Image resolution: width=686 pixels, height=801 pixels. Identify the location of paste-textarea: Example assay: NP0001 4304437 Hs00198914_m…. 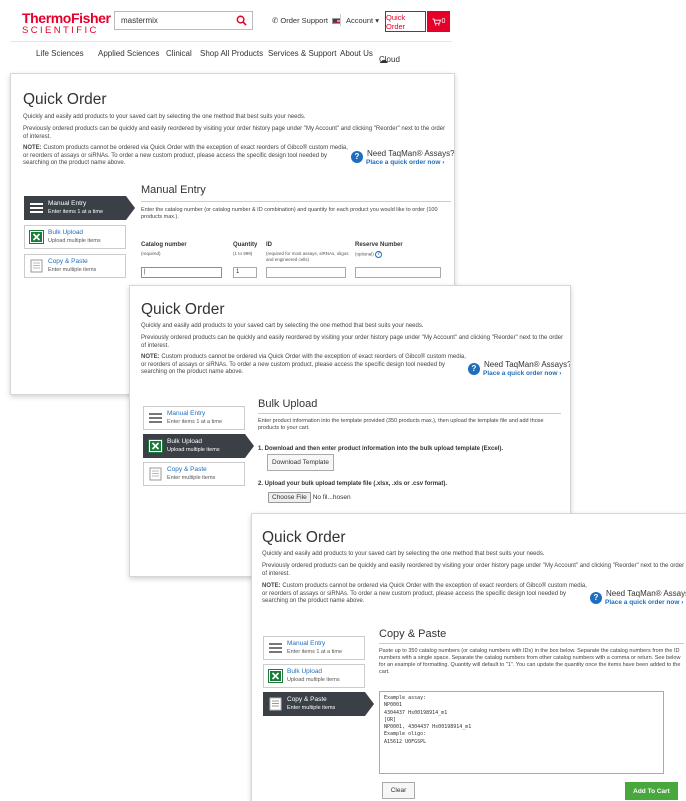
(521, 732).